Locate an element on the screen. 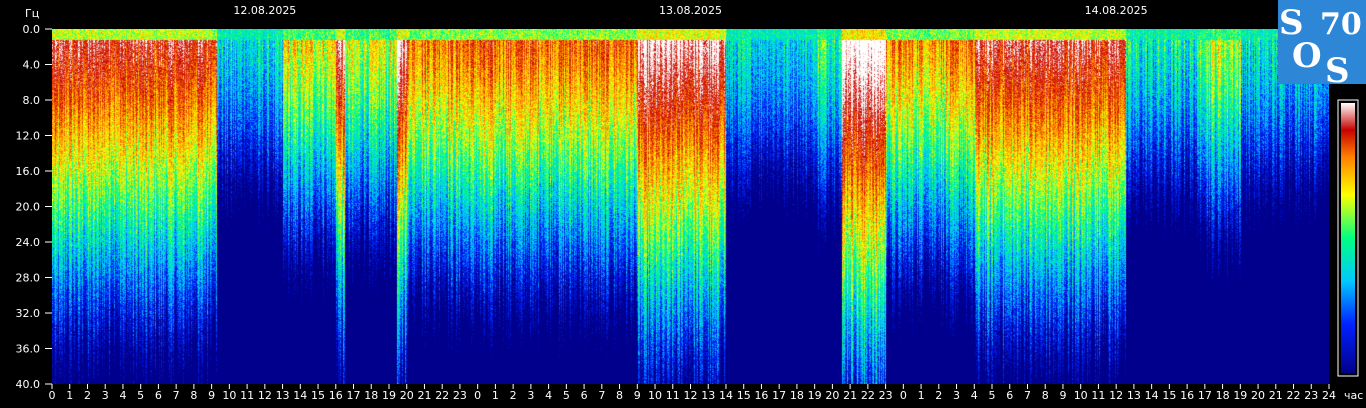 This screenshot has height=408, width=1366. y-tick-label: 40.0 is located at coordinates (28, 384).